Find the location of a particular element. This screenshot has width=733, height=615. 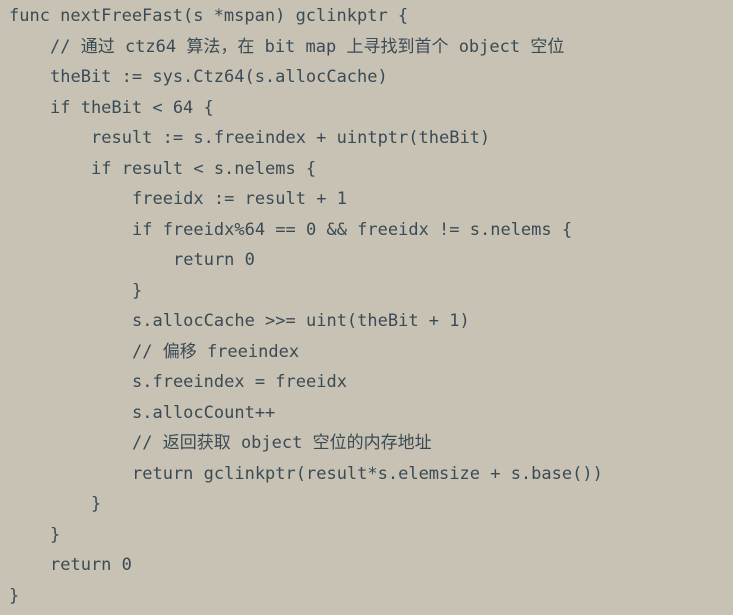

code-line-close-brace-func: } is located at coordinates (14, 595).